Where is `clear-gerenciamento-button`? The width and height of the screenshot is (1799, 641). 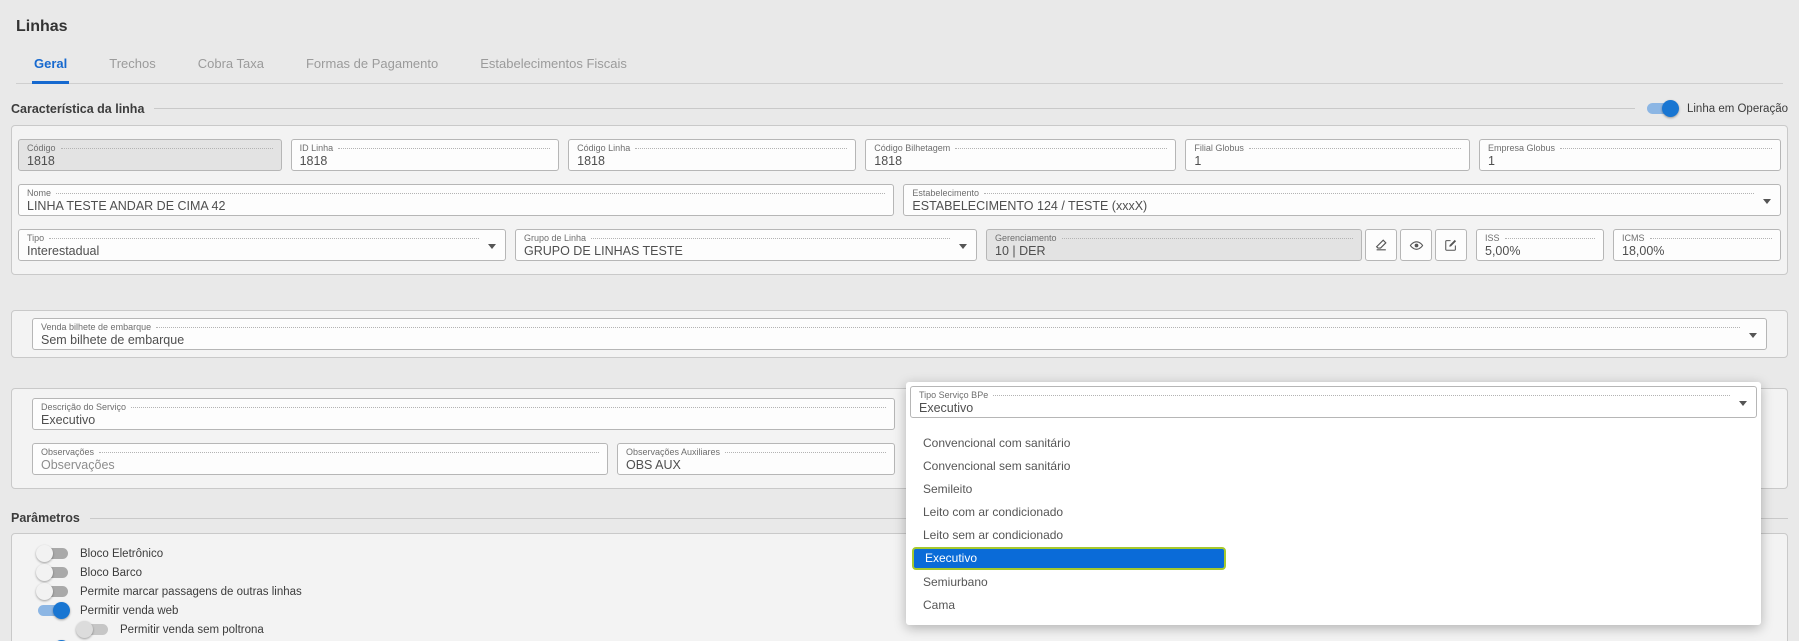
clear-gerenciamento-button is located at coordinates (1381, 245).